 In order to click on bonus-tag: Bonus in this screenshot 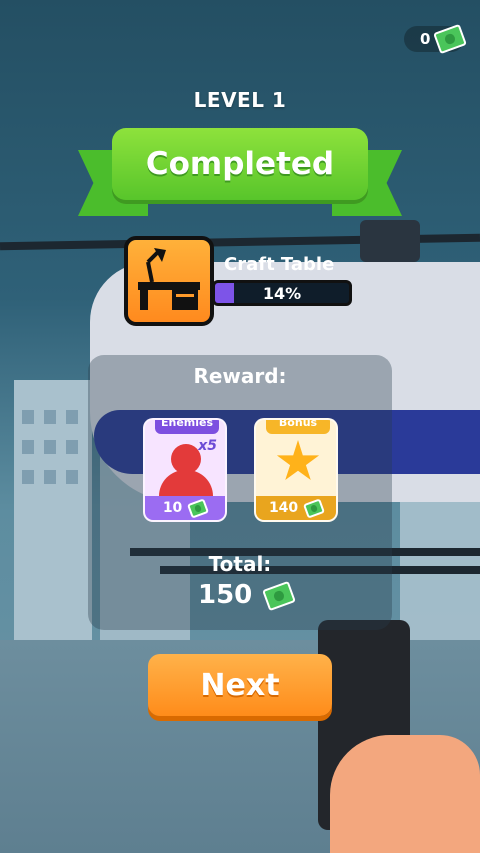, I will do `click(298, 427)`.